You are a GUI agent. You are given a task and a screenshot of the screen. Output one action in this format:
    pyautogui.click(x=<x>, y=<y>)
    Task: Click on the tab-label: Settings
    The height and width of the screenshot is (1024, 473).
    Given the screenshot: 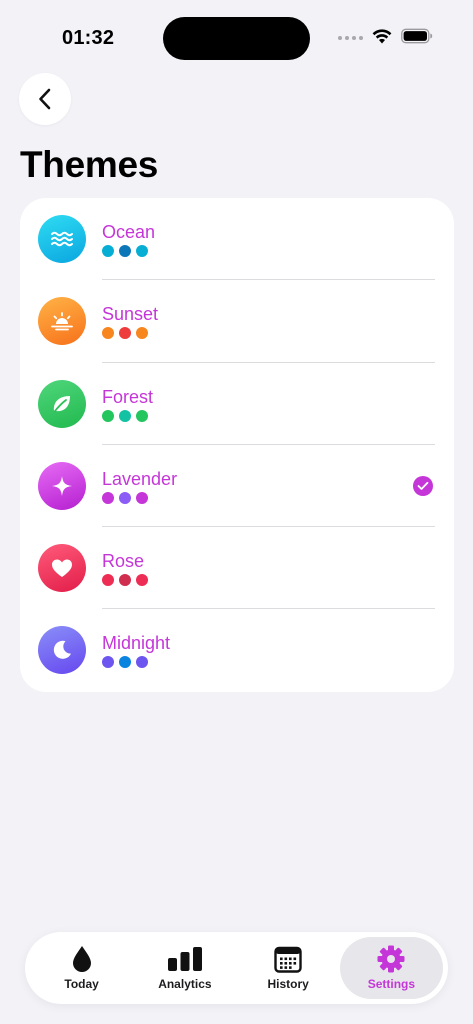 What is the action you would take?
    pyautogui.click(x=391, y=984)
    